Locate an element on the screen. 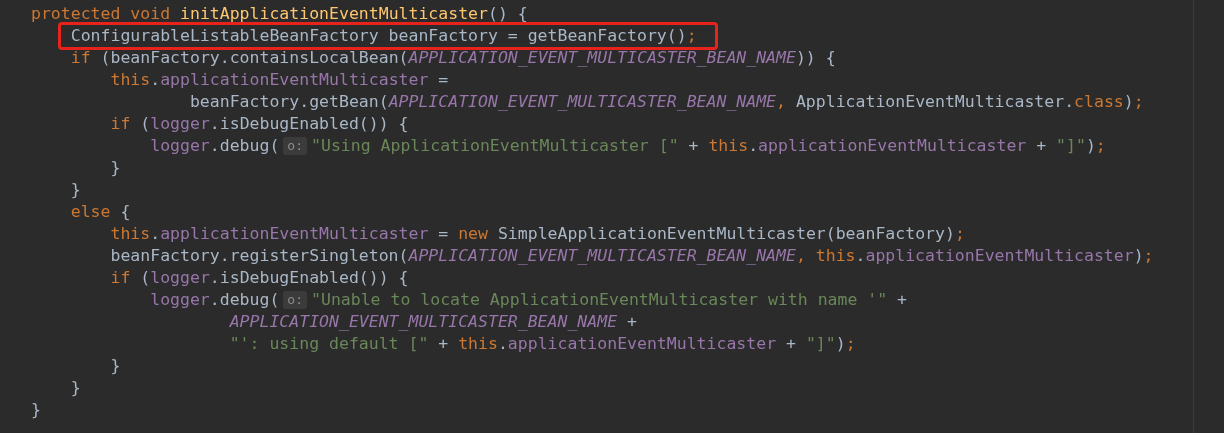 Image resolution: width=1224 pixels, height=433 pixels. code-text: "Unable to locate ApplicationEventMulticaster with name '" + is located at coordinates (609, 300).